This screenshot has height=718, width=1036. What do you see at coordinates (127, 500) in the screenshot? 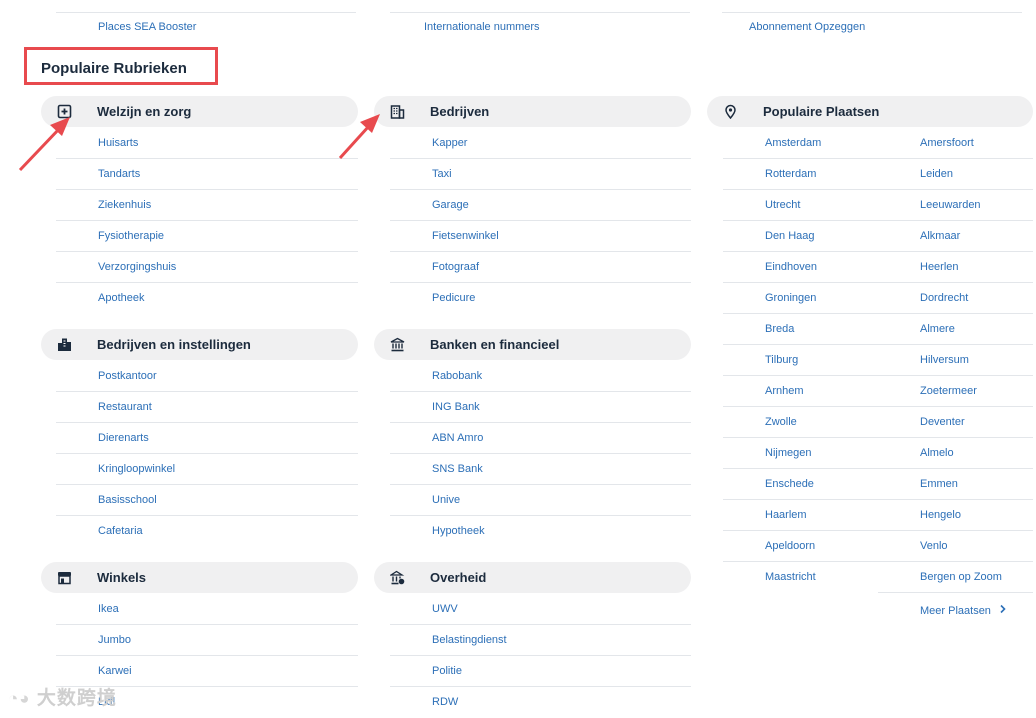
I see `category-link: Basisschool` at bounding box center [127, 500].